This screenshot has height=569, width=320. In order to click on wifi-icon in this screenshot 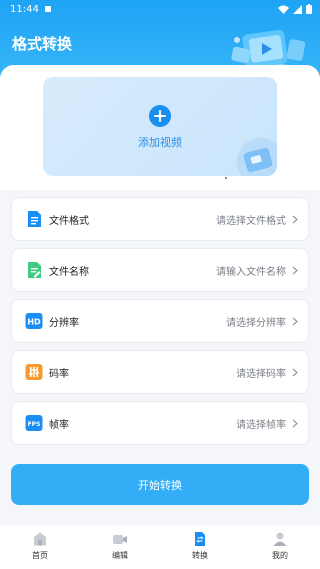, I will do `click(283, 9)`.